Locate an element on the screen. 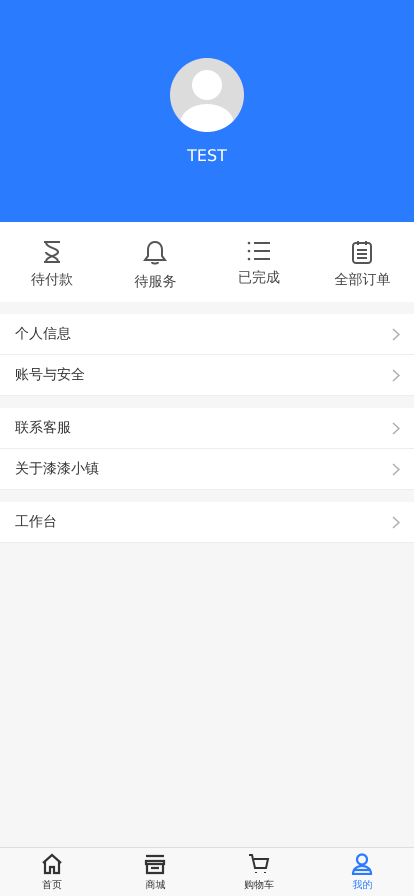 The image size is (414, 896). cart-icon is located at coordinates (259, 863).